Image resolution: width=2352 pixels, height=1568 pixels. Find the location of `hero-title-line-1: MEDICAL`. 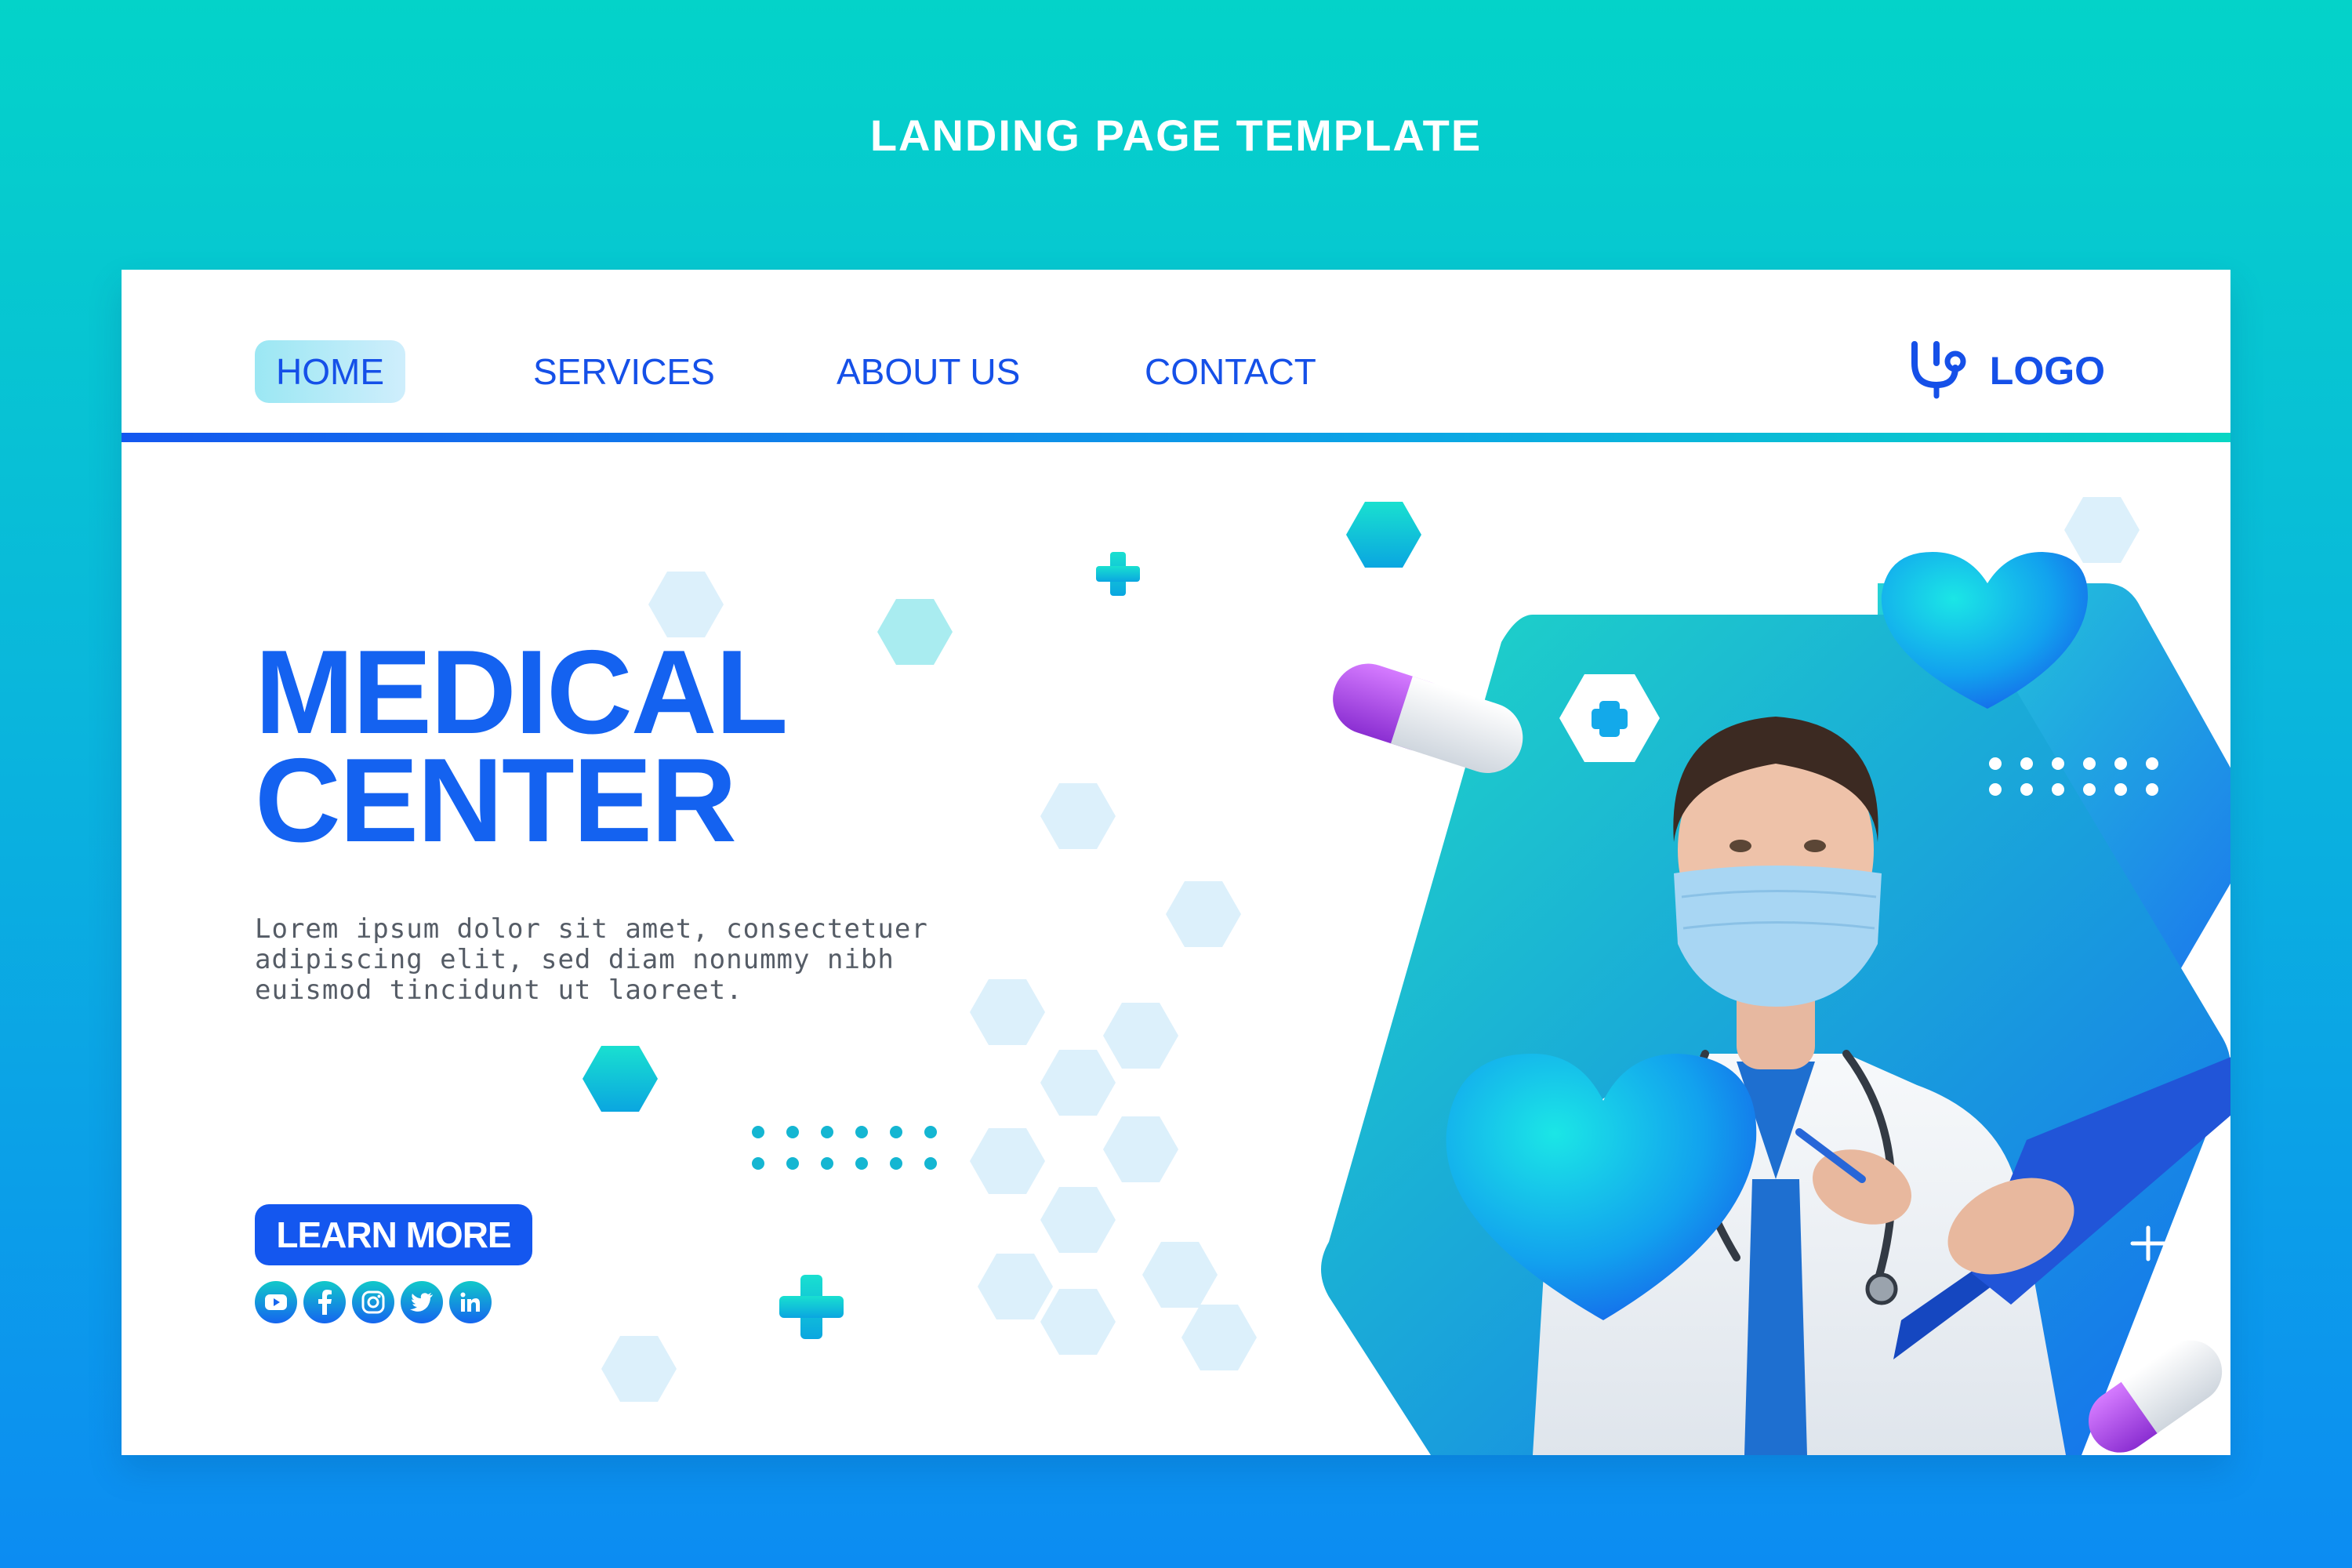

hero-title-line-1: MEDICAL is located at coordinates (521, 692).